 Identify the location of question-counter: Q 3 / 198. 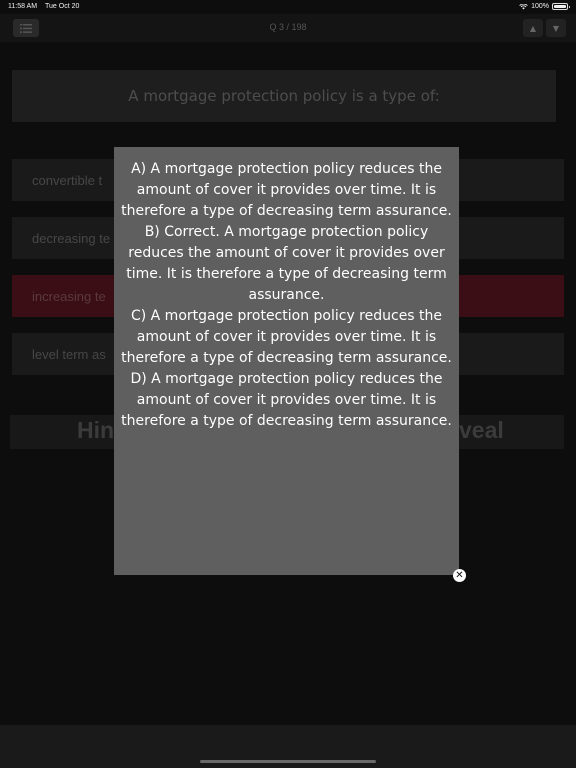
(288, 27).